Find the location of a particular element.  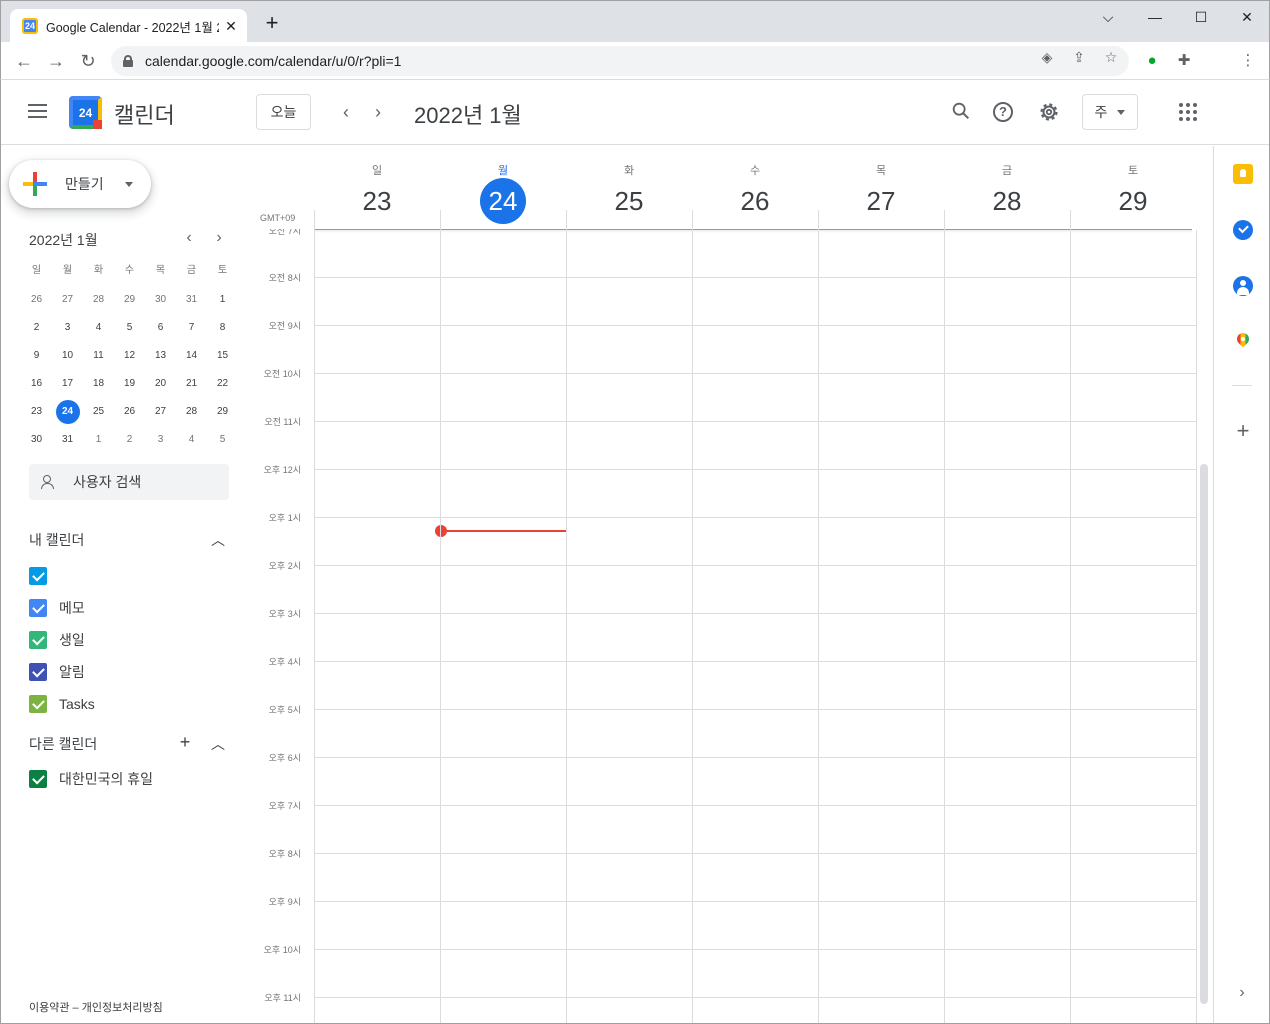

close-tab-icon: ✕ is located at coordinates (231, 26).